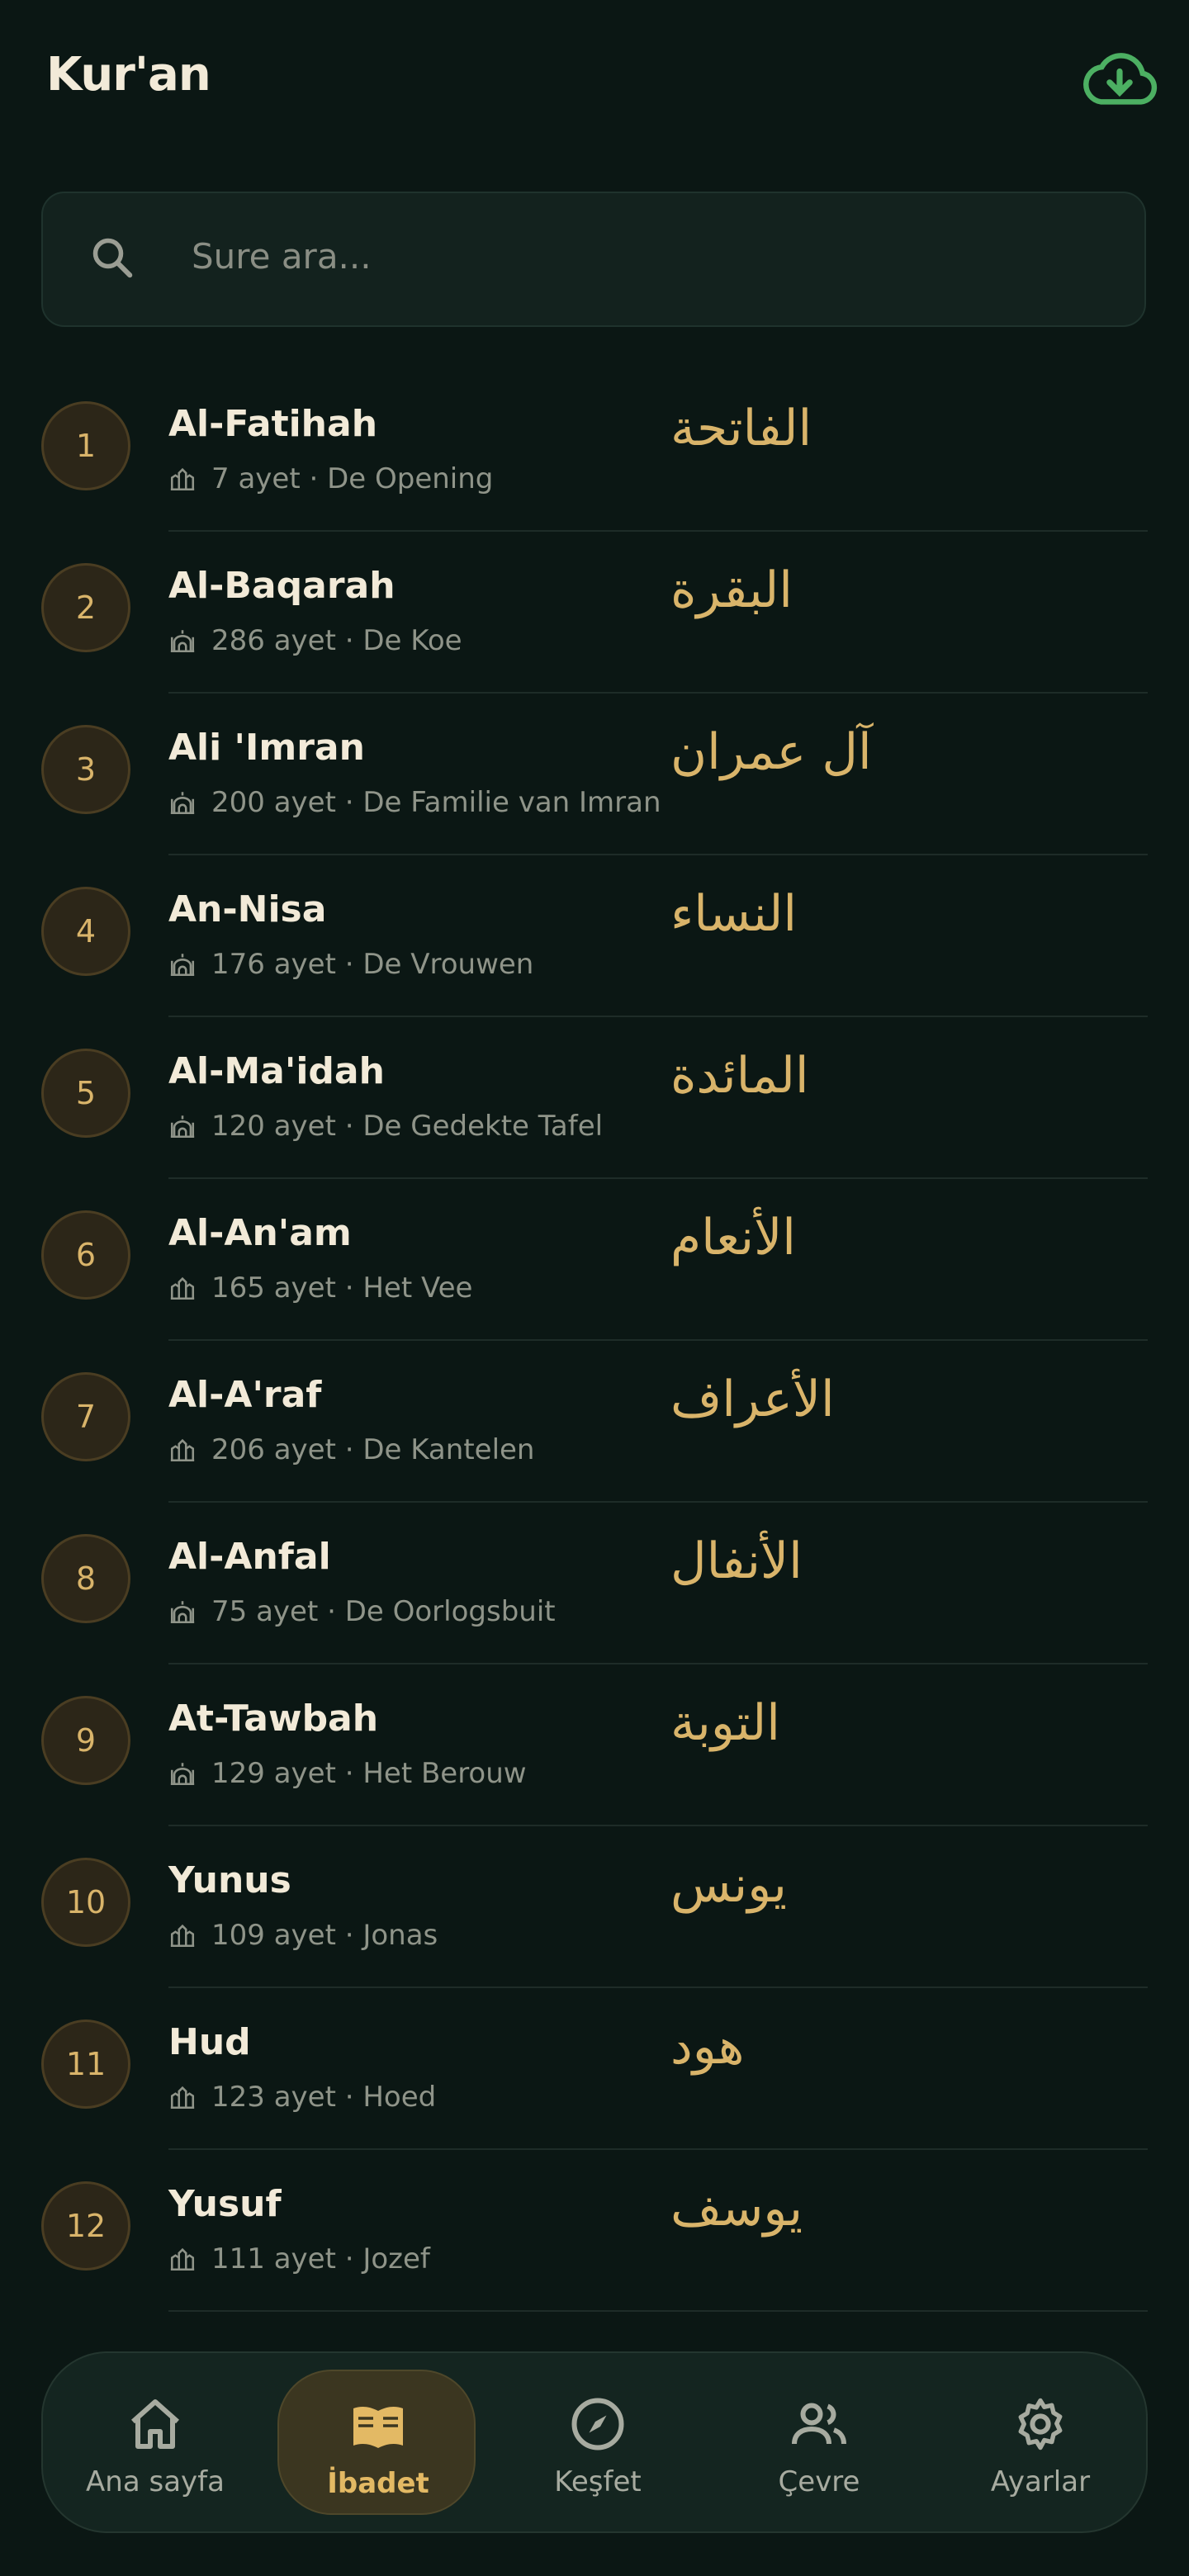 This screenshot has width=1189, height=2576. Describe the element at coordinates (85, 1093) in the screenshot. I see `surah-number-badge: 5` at that location.